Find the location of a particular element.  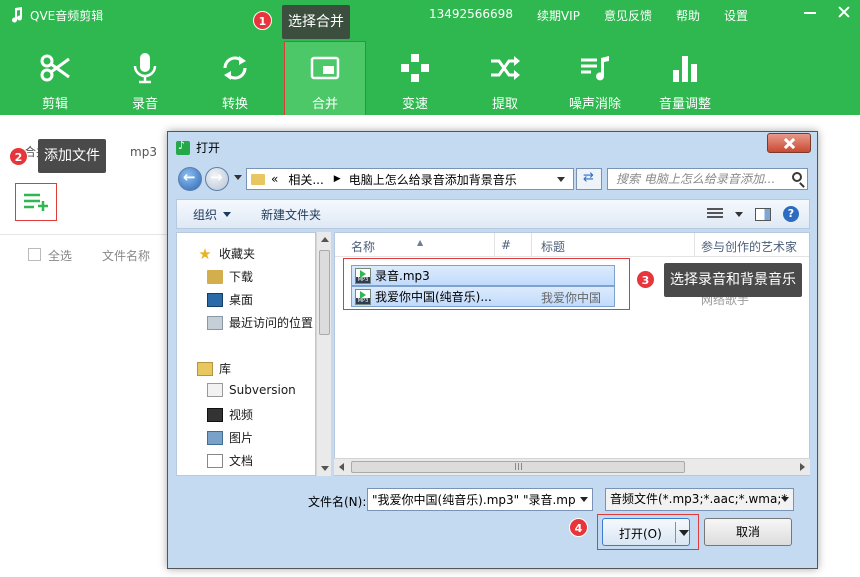

dialog-close-button is located at coordinates (789, 143).